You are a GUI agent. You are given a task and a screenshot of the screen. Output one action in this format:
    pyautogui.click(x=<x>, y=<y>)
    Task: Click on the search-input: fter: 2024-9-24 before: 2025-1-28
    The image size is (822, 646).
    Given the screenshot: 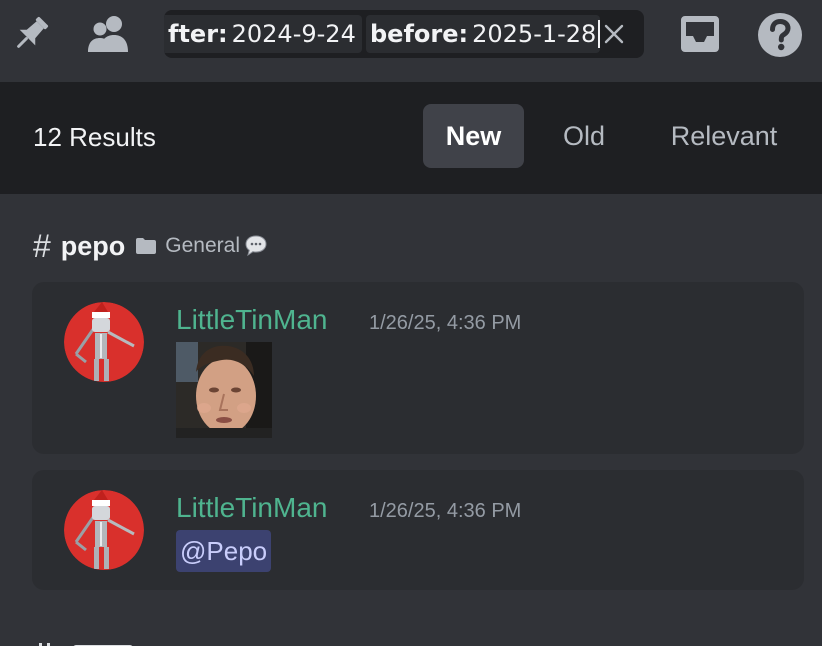 What is the action you would take?
    pyautogui.click(x=404, y=34)
    